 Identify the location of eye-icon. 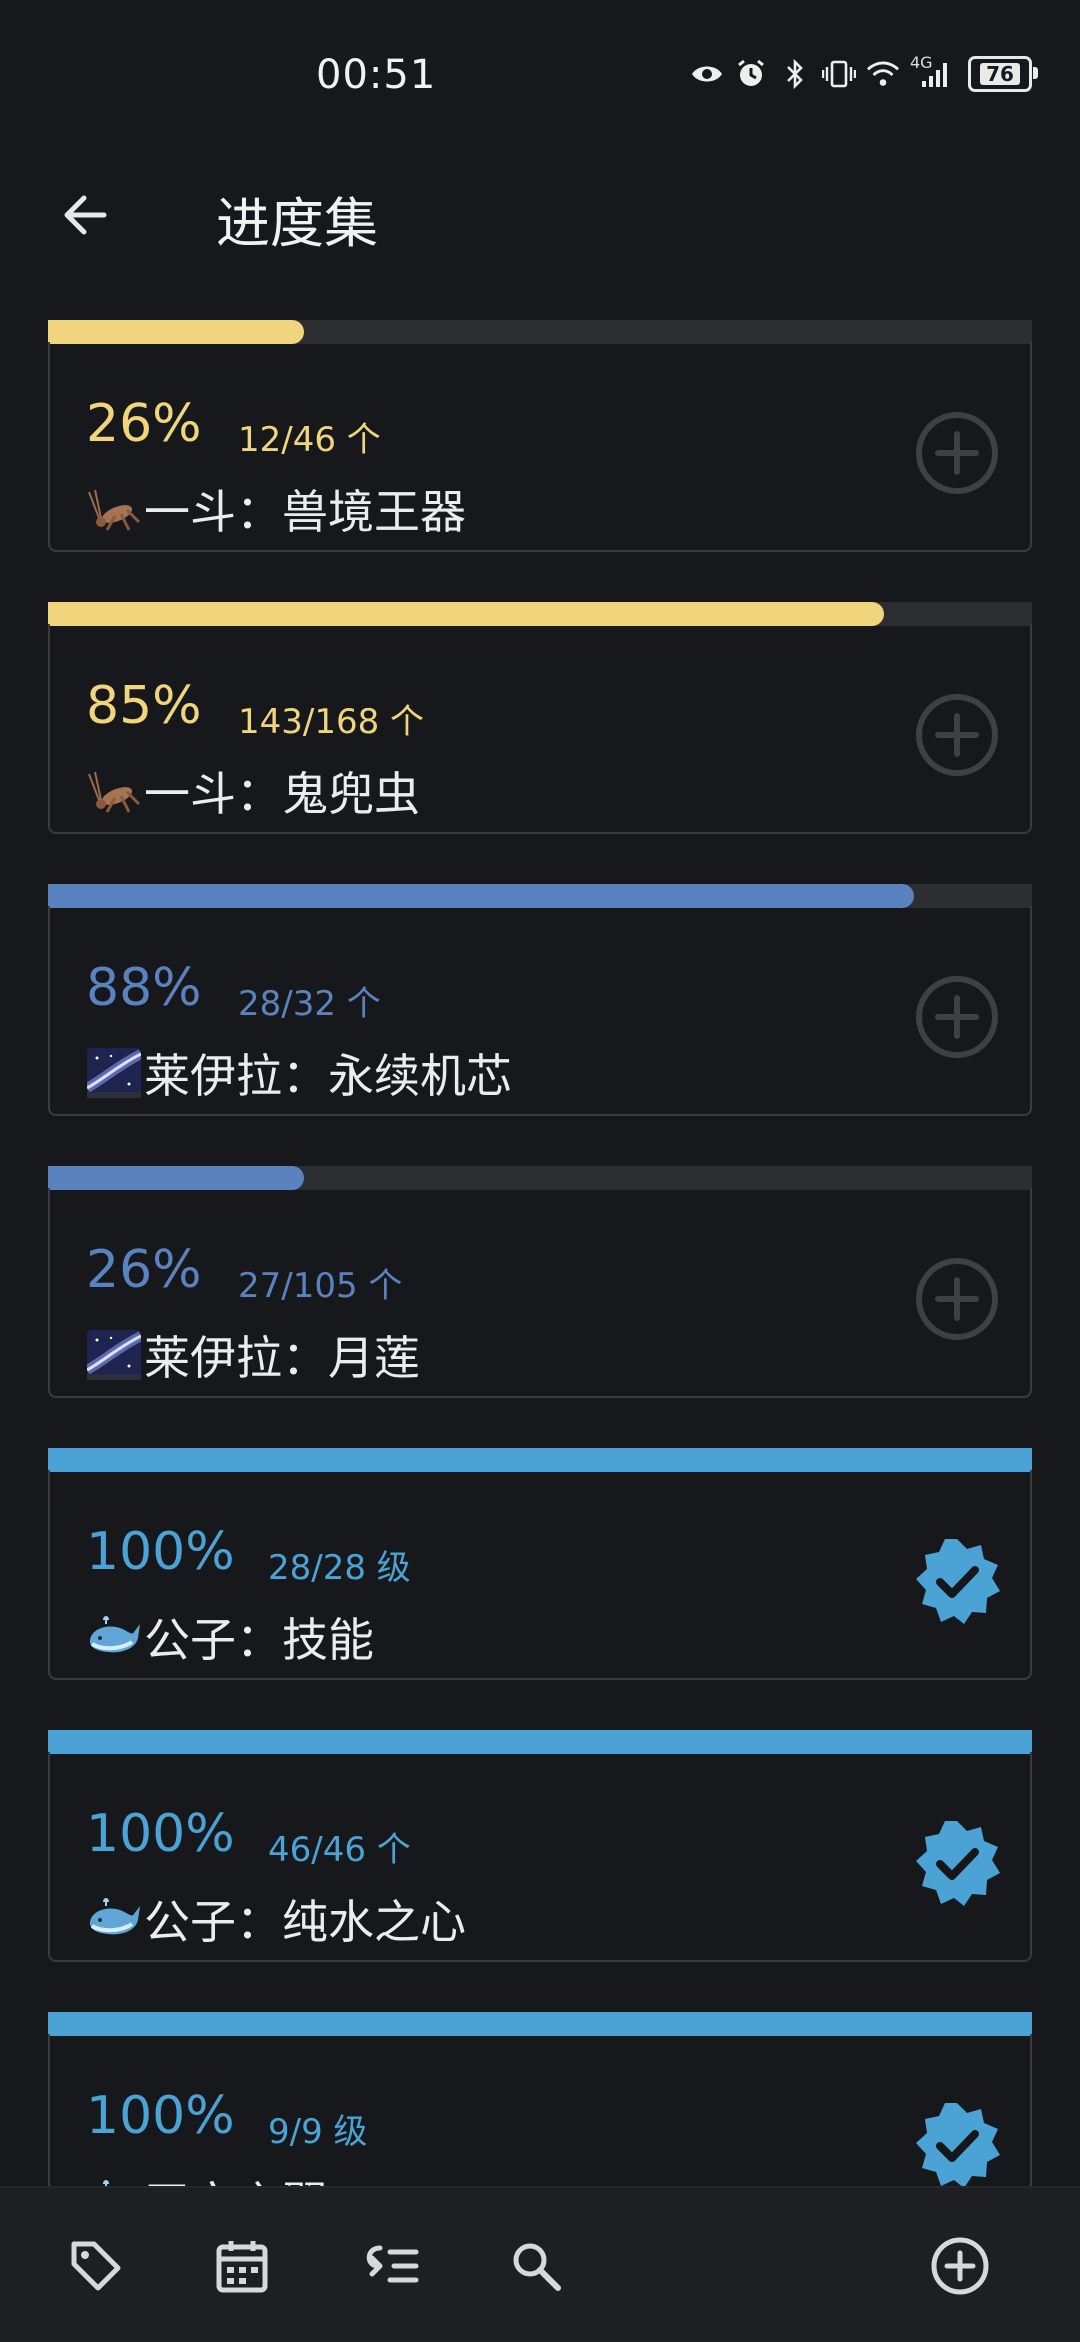
(707, 74).